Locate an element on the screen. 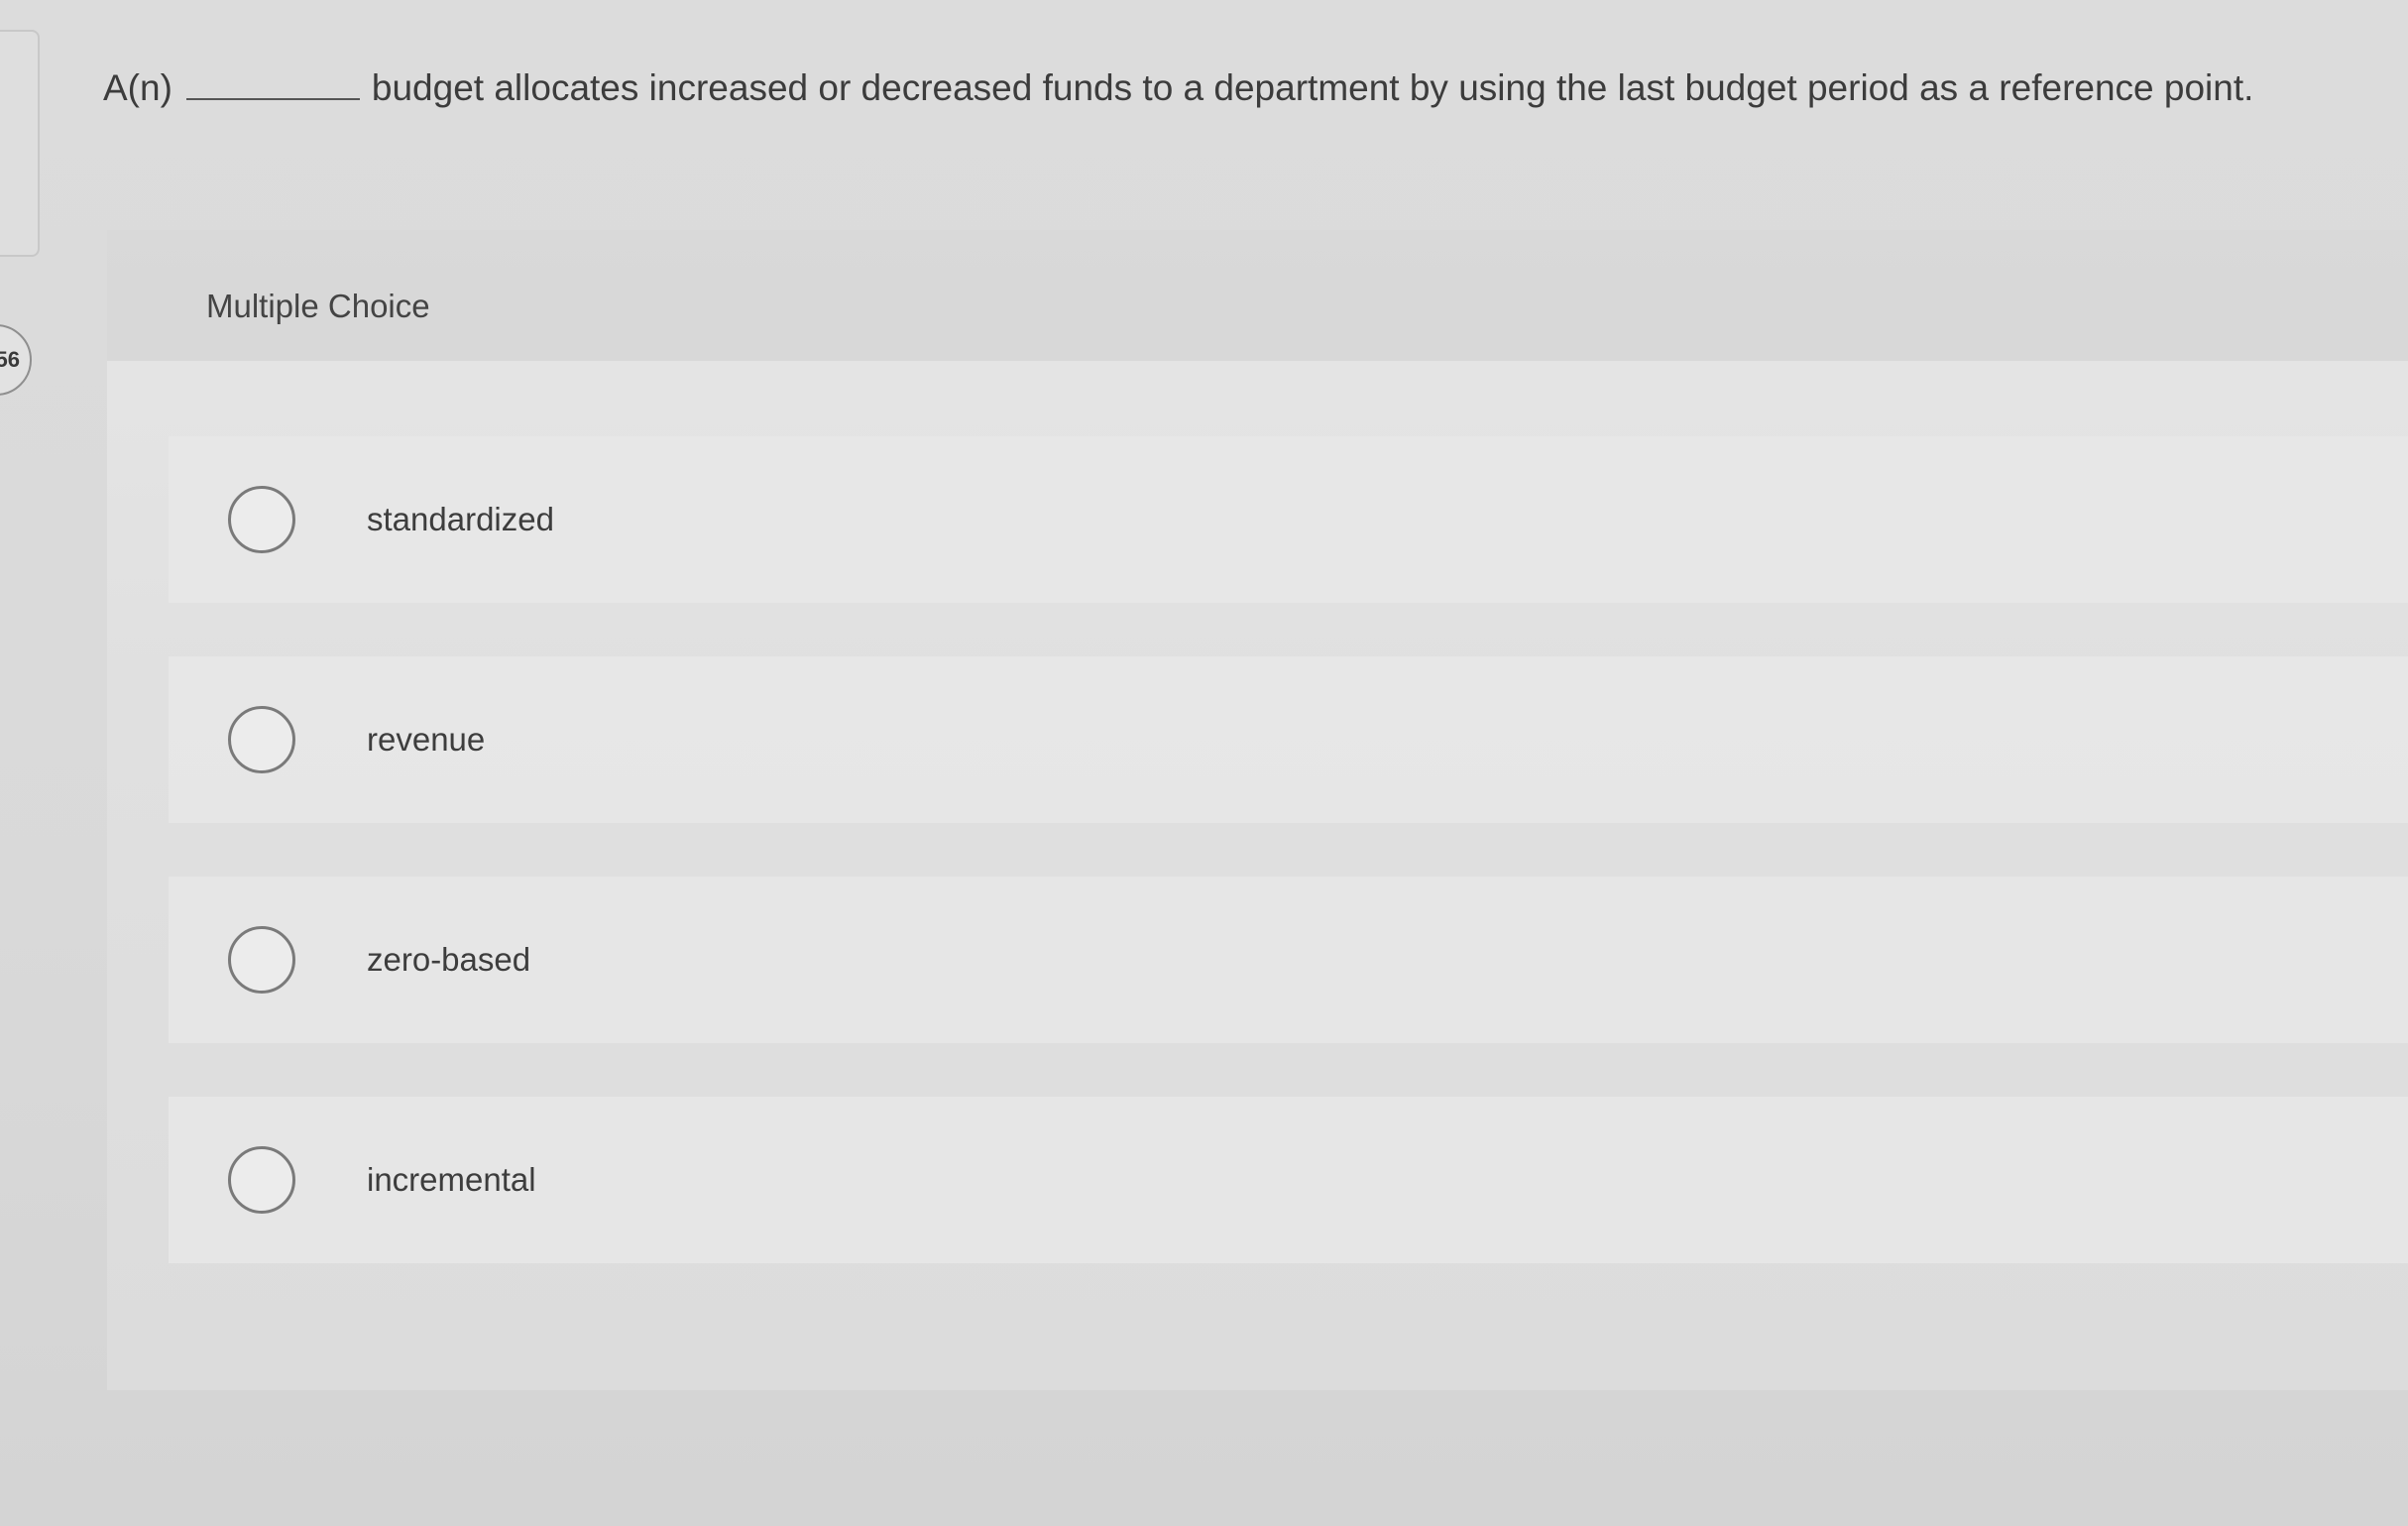 The width and height of the screenshot is (2408, 1526). question-number: 56 is located at coordinates (10, 359).